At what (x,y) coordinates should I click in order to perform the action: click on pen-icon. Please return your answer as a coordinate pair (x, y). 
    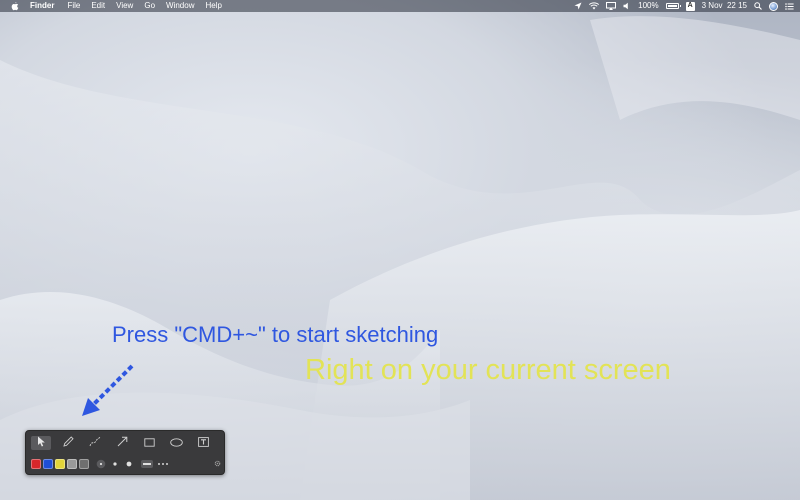
    Looking at the image, I should click on (68, 443).